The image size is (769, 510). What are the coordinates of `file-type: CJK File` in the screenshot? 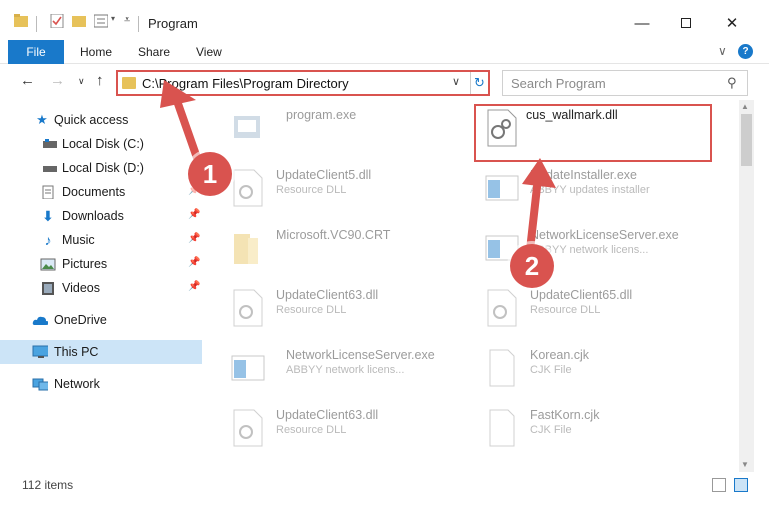 It's located at (551, 370).